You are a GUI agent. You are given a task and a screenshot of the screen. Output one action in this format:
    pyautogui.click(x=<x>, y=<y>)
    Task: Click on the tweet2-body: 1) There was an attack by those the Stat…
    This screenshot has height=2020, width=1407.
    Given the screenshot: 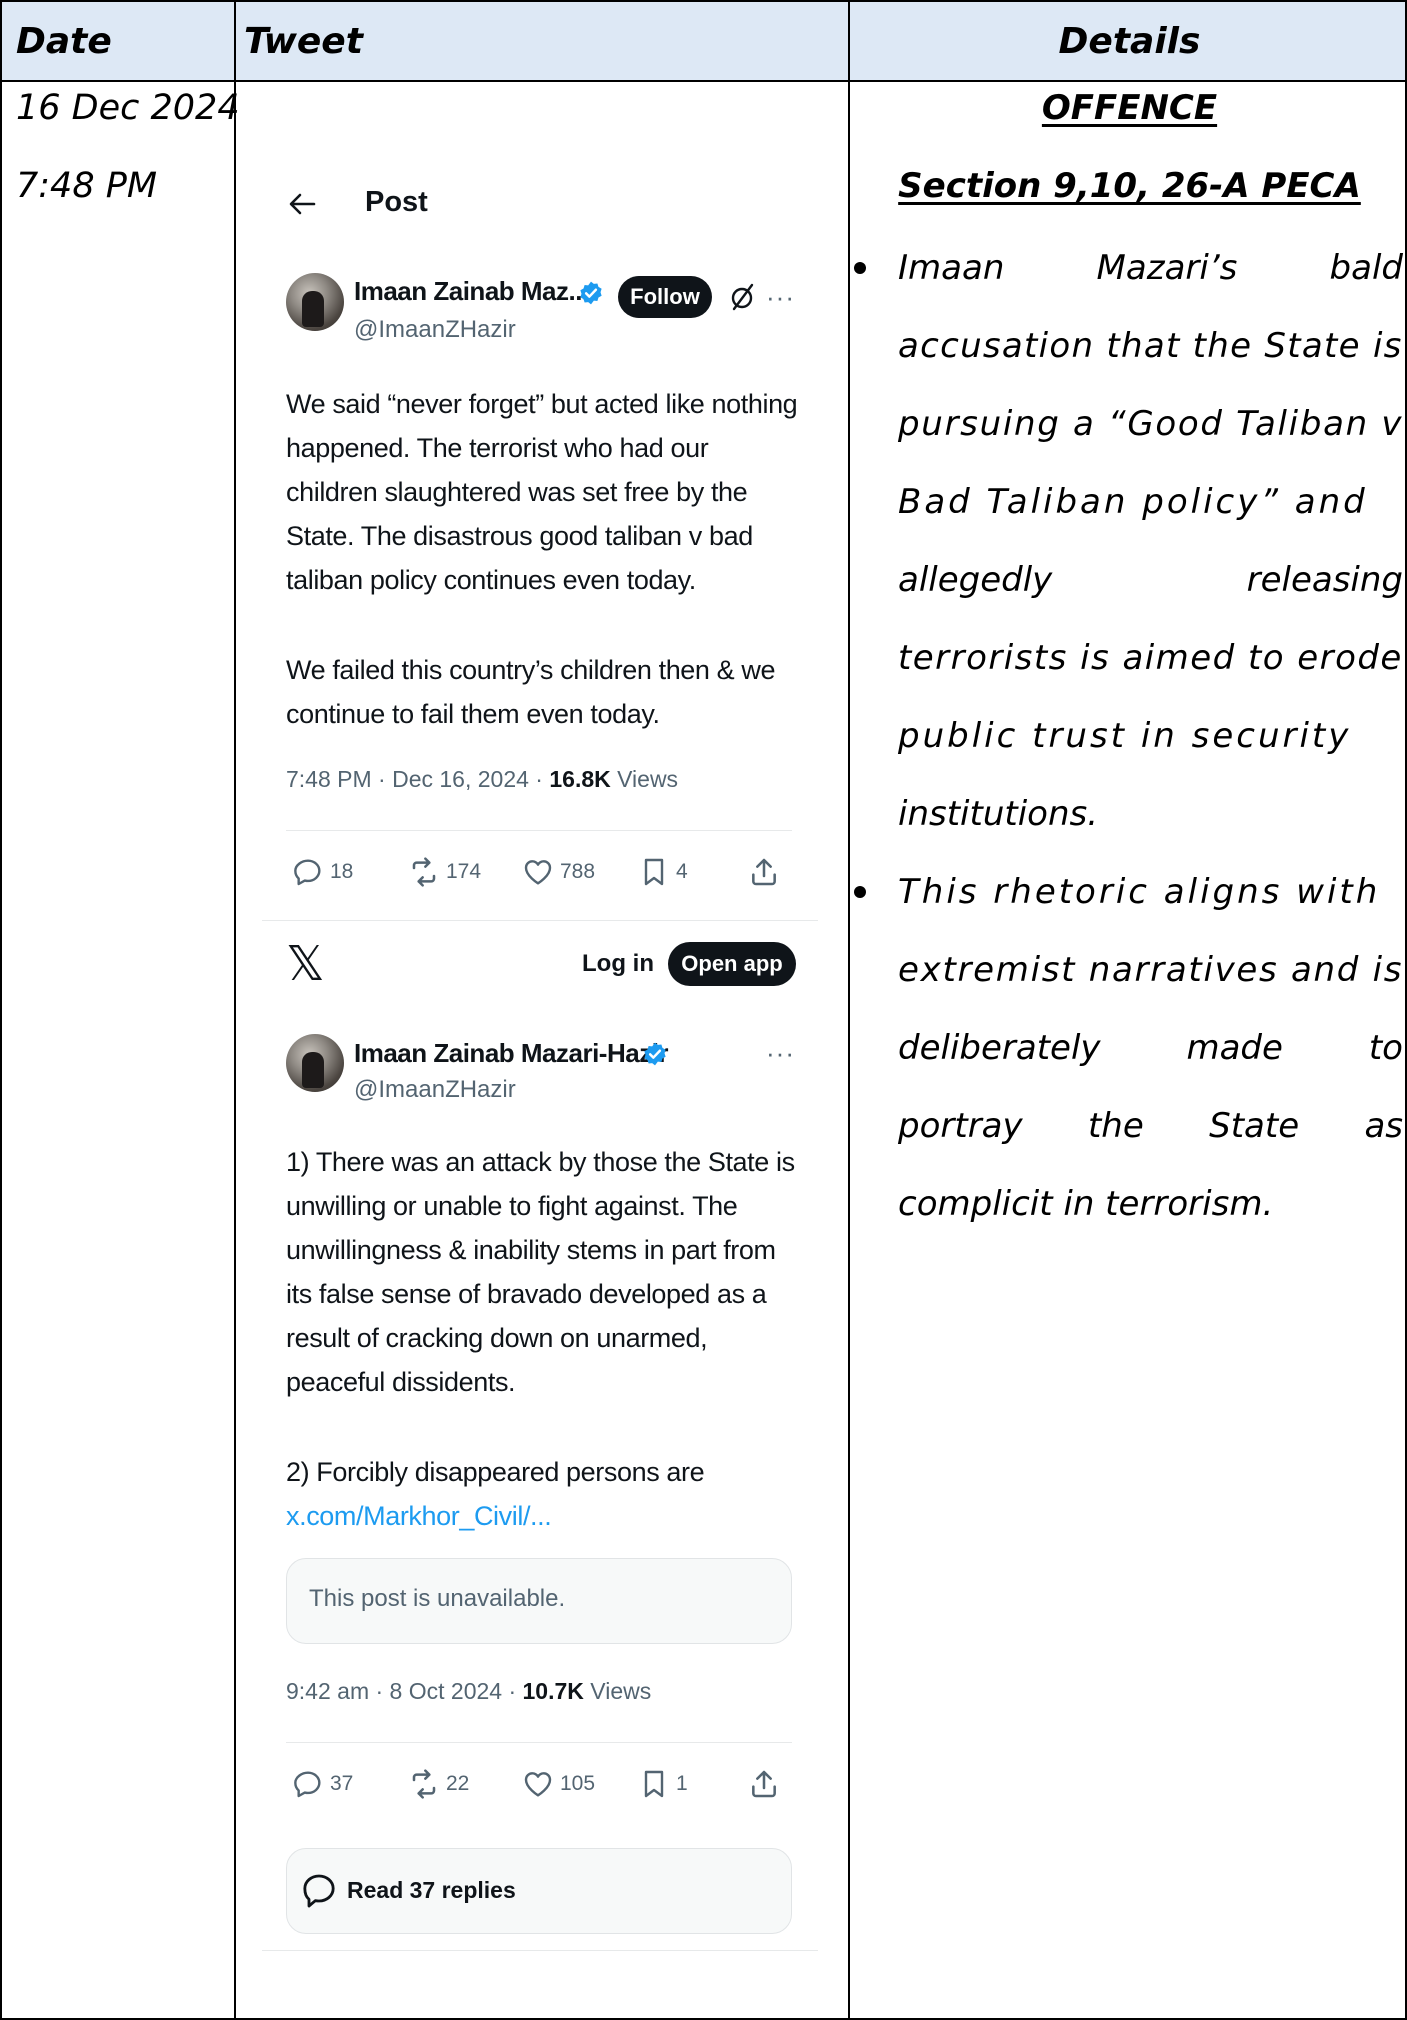 What is the action you would take?
    pyautogui.click(x=540, y=1339)
    